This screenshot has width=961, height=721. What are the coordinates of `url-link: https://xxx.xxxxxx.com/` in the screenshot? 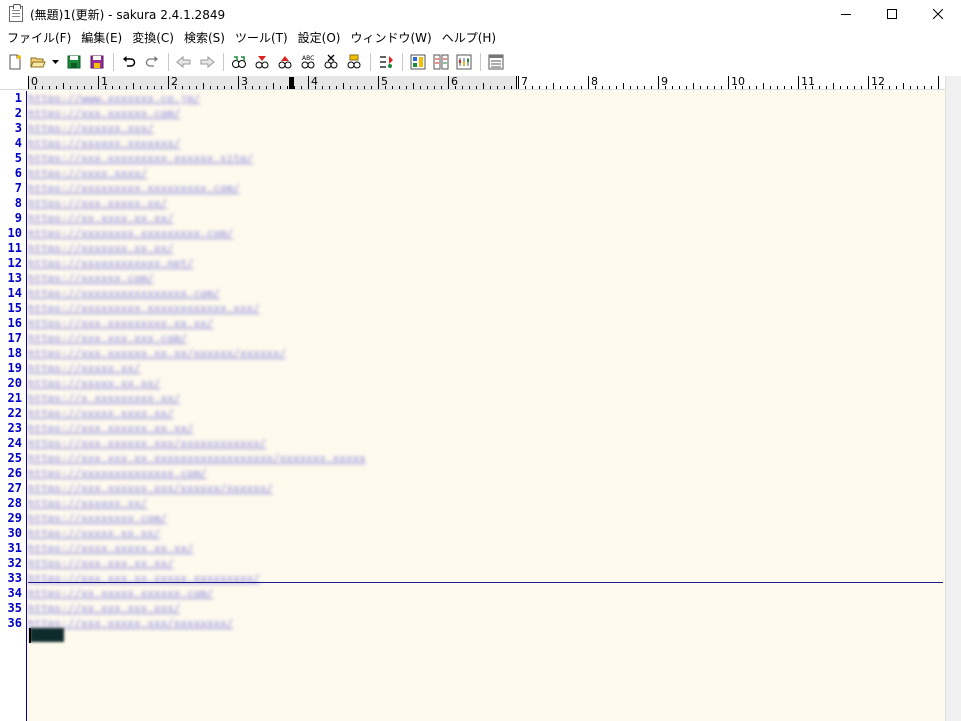 It's located at (104, 113).